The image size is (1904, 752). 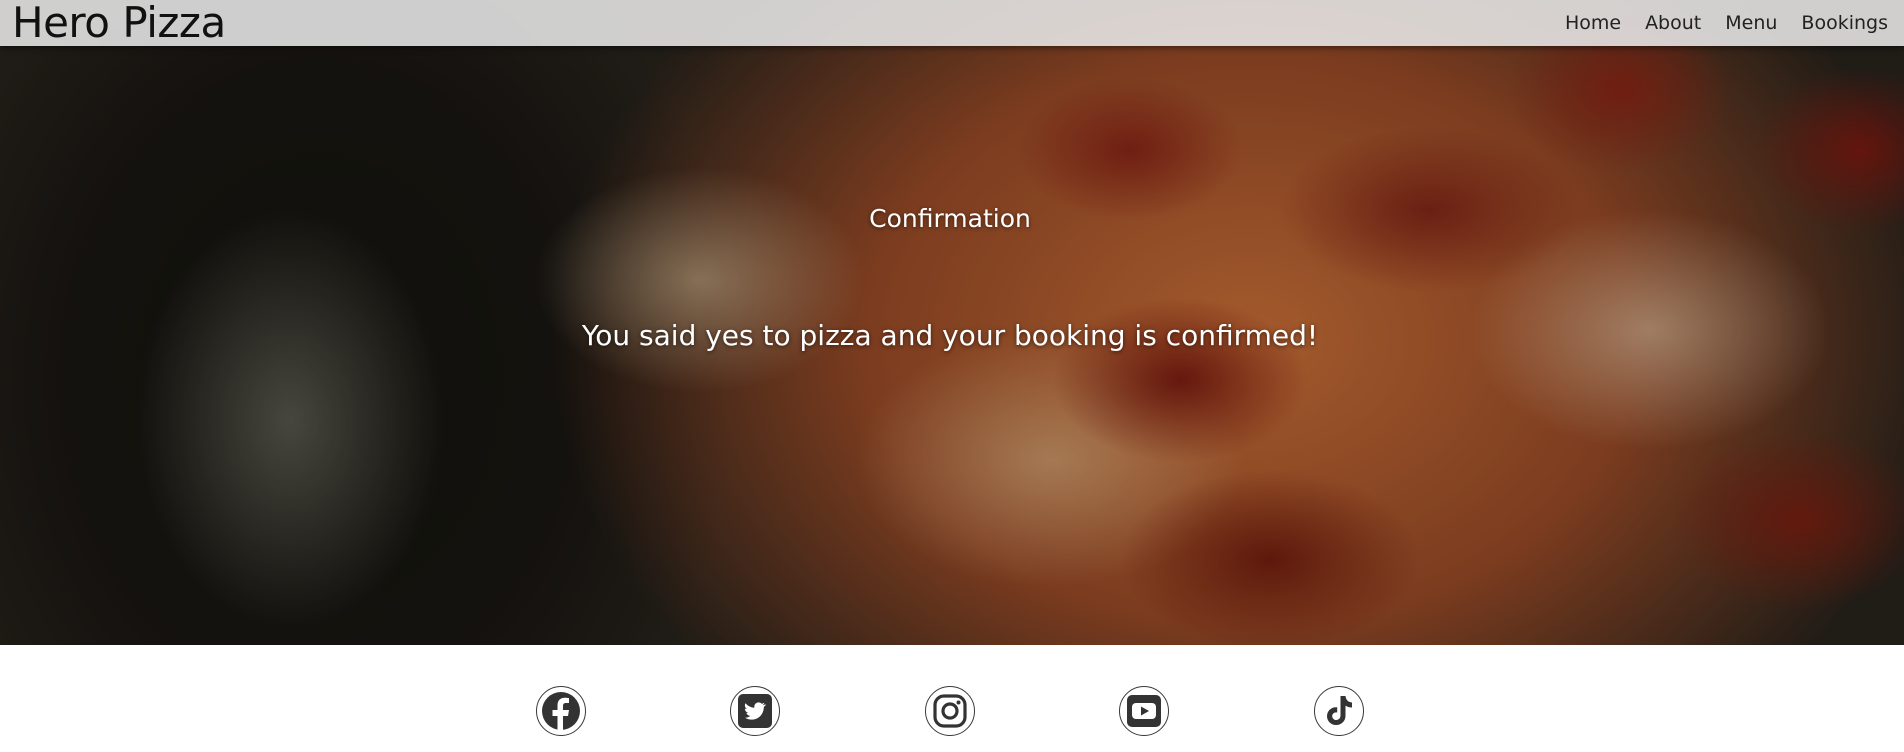 What do you see at coordinates (561, 711) in the screenshot?
I see `facebook-icon` at bounding box center [561, 711].